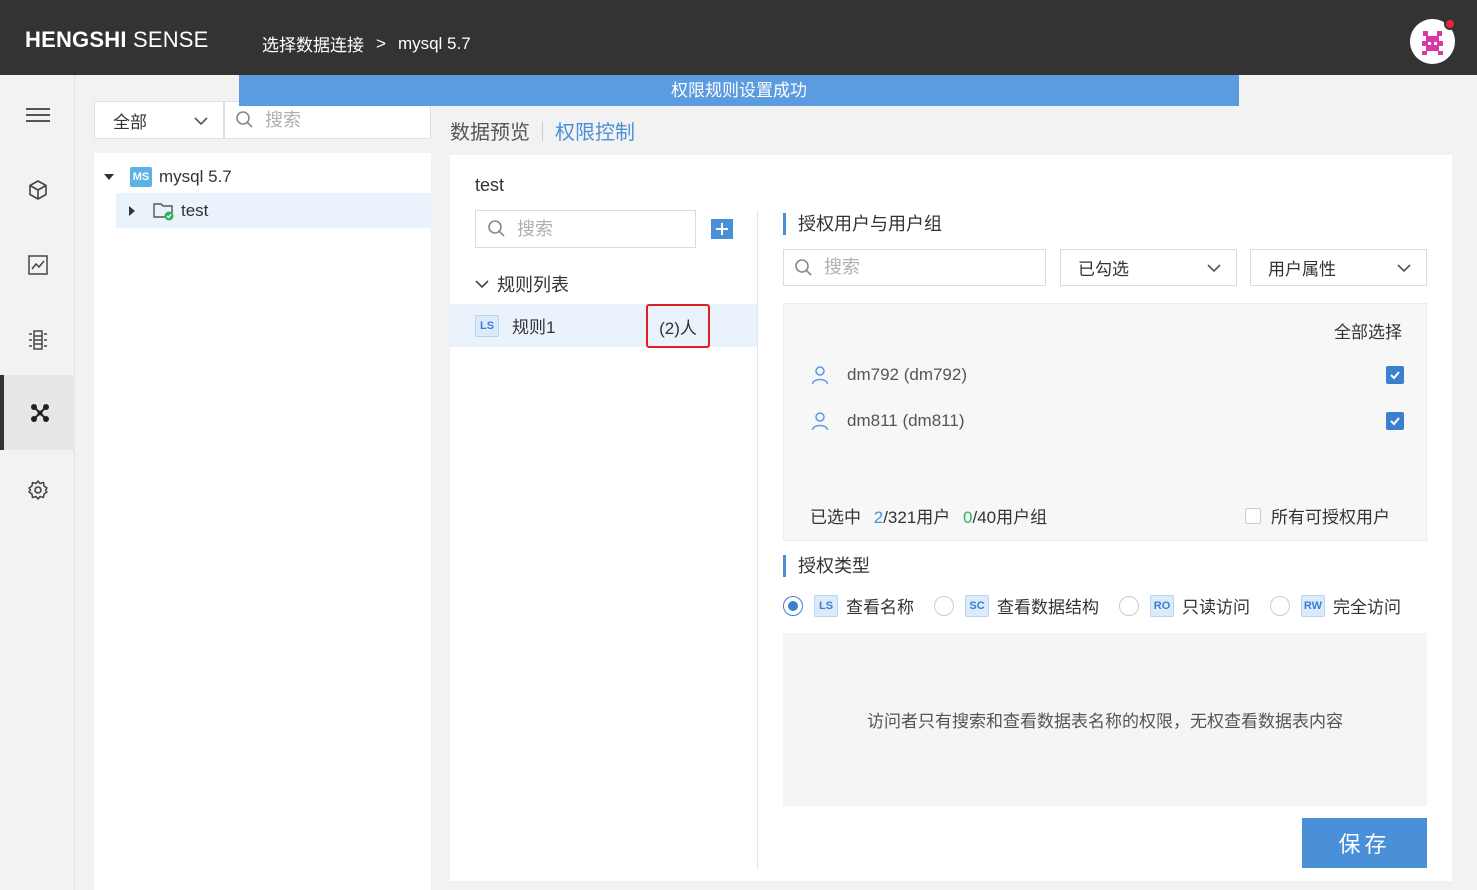 Image resolution: width=1477 pixels, height=890 pixels. I want to click on breadcrumb: 选择数据连接 > mysql 5.7, so click(366, 43).